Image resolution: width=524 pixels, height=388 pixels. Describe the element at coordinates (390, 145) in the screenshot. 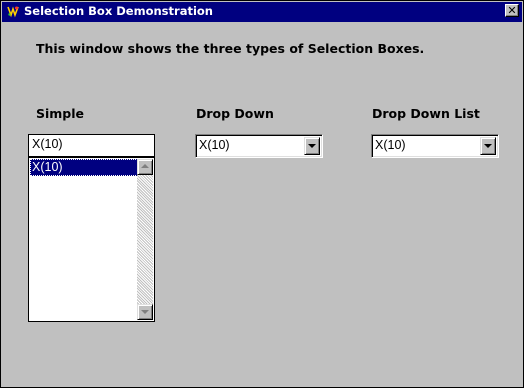

I see `drop-down-list-value: X(10)` at that location.